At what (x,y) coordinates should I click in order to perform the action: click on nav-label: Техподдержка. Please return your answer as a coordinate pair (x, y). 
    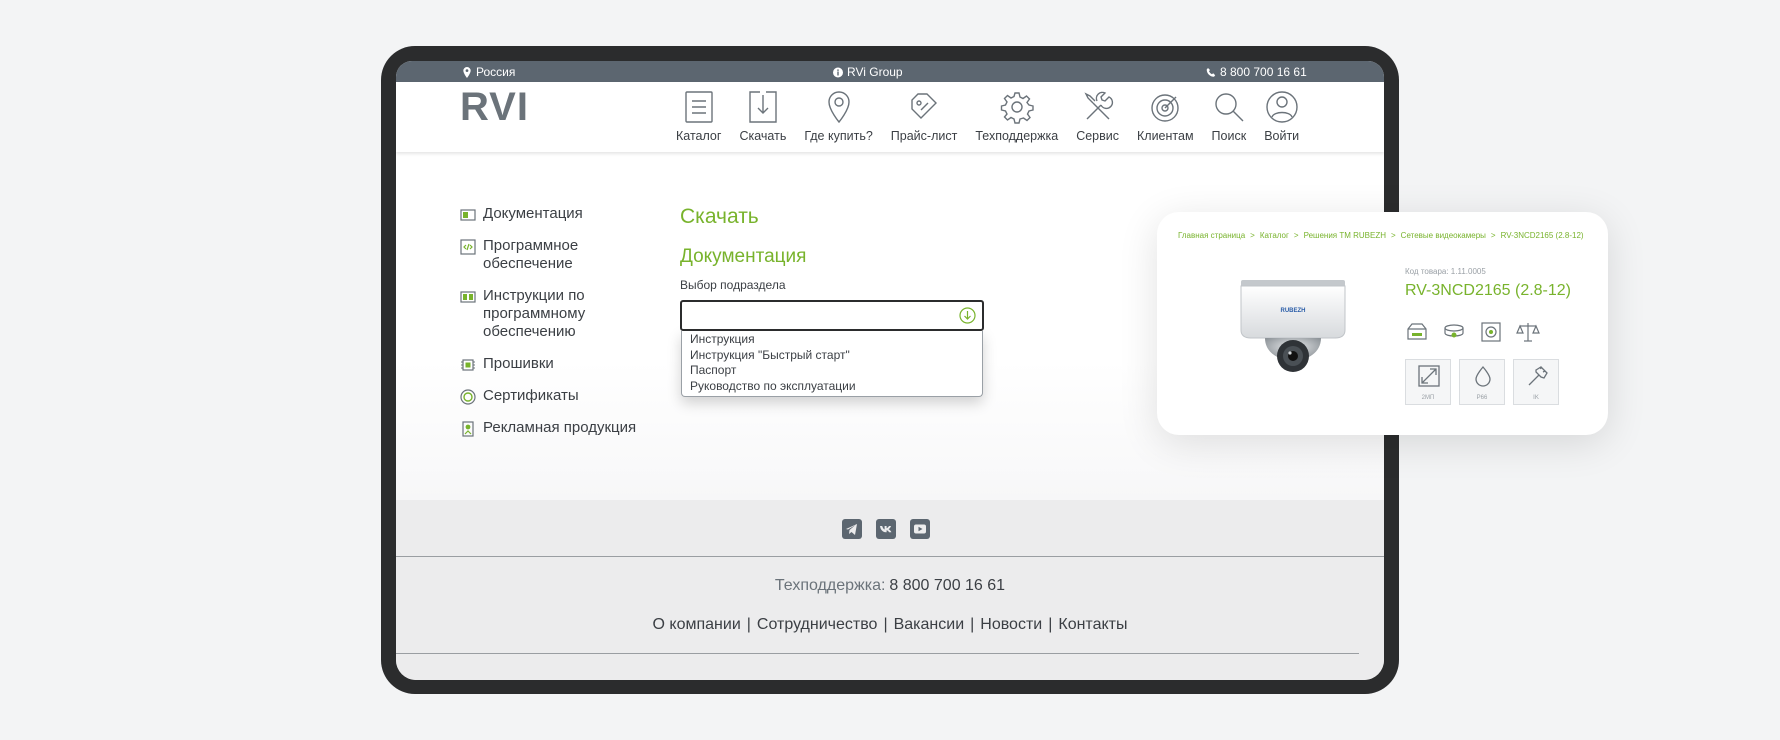
    Looking at the image, I should click on (1017, 136).